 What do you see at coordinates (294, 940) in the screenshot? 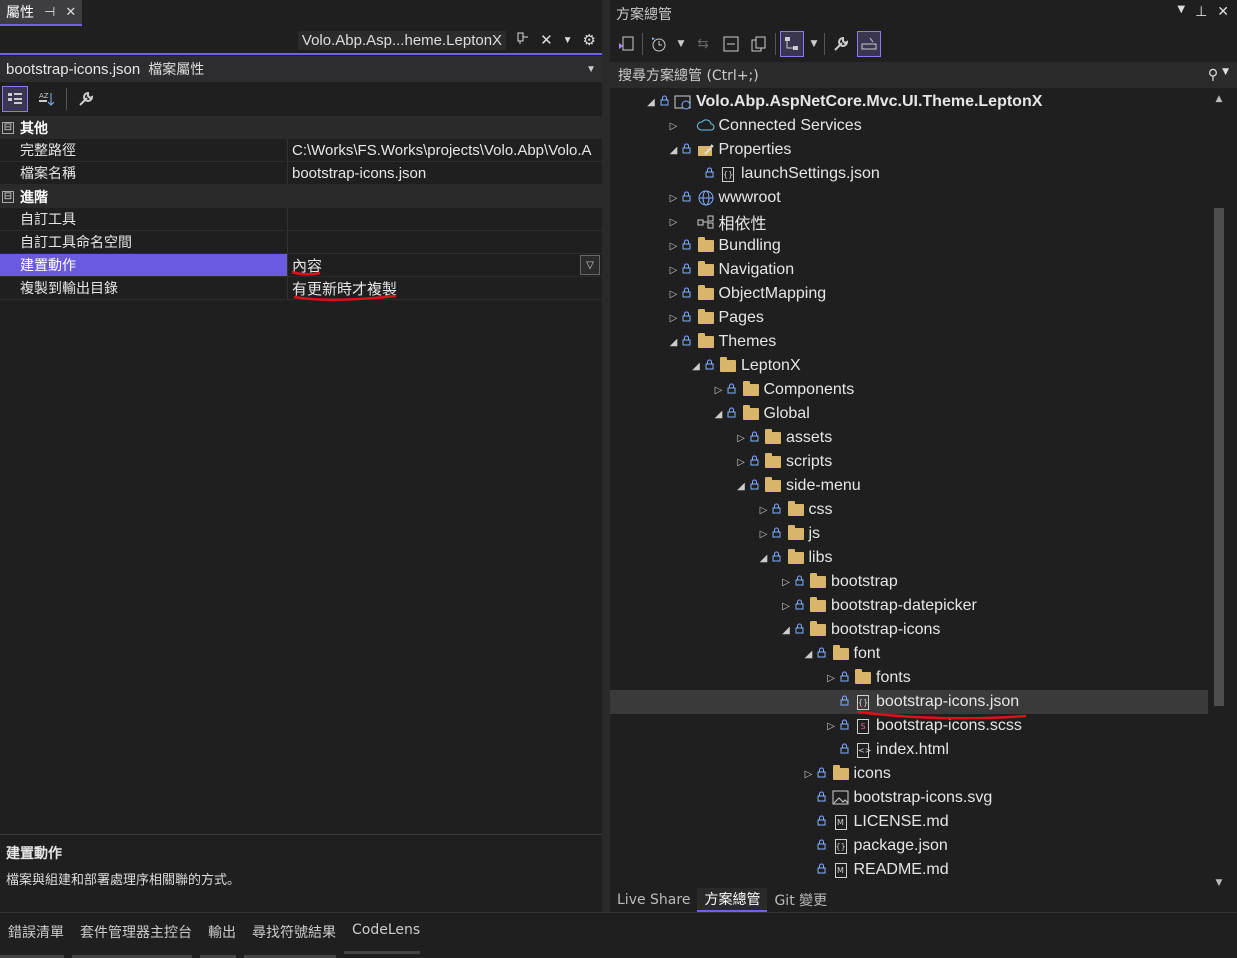
I see `tool-tab-3: 尋找符號結果` at bounding box center [294, 940].